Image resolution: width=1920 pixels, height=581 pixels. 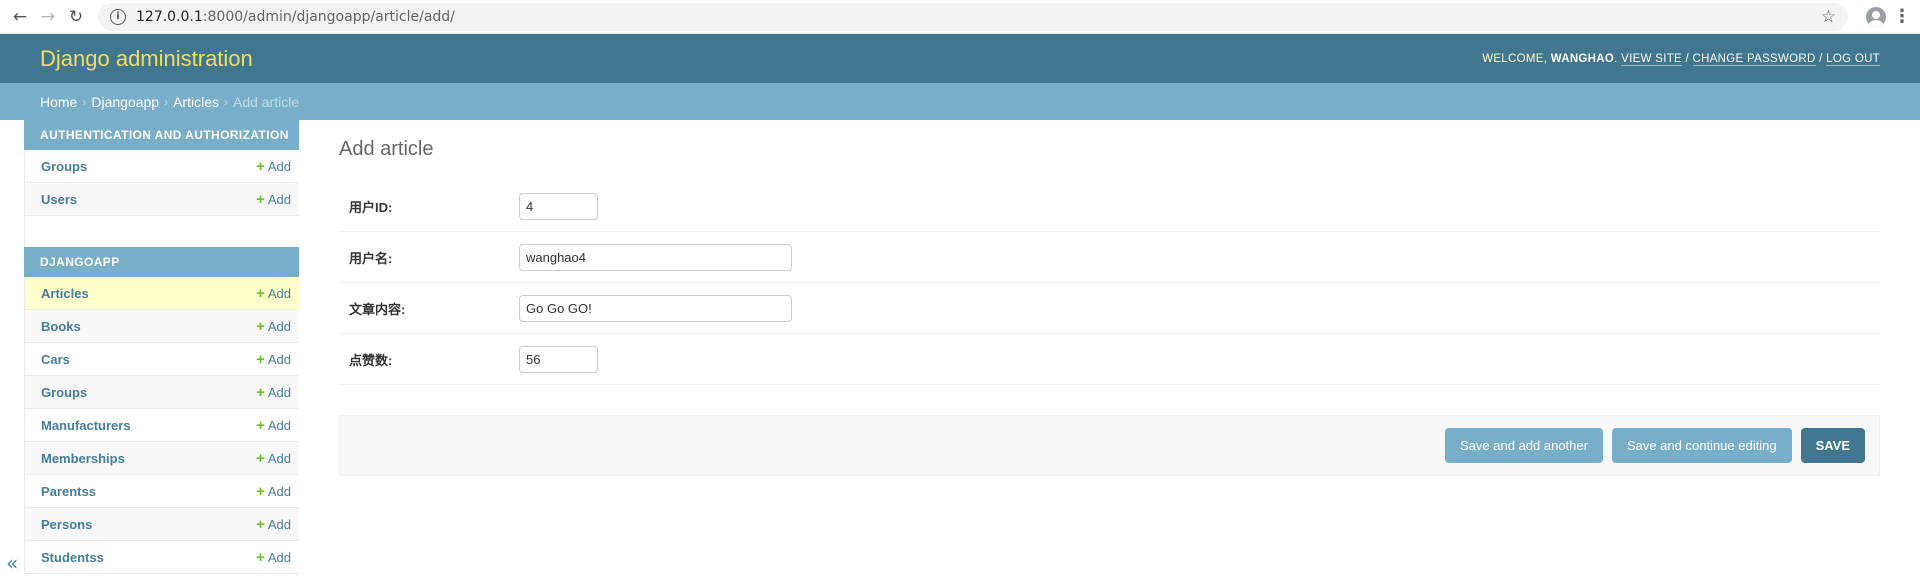 What do you see at coordinates (1651, 59) in the screenshot?
I see `view-site-link: VIEW SITE` at bounding box center [1651, 59].